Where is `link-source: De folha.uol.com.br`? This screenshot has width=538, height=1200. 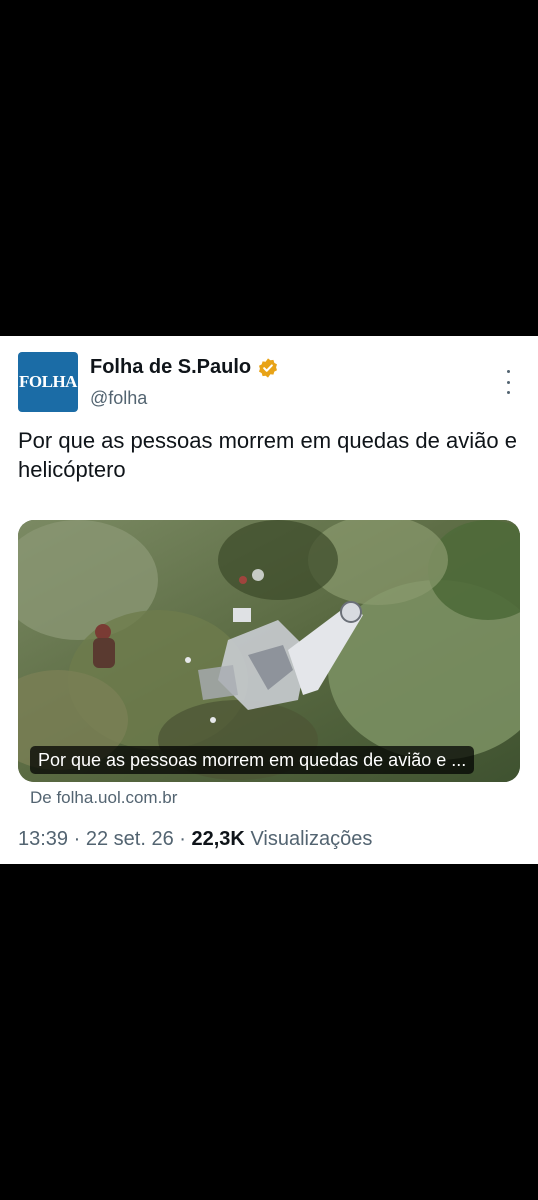
link-source: De folha.uol.com.br is located at coordinates (103, 798).